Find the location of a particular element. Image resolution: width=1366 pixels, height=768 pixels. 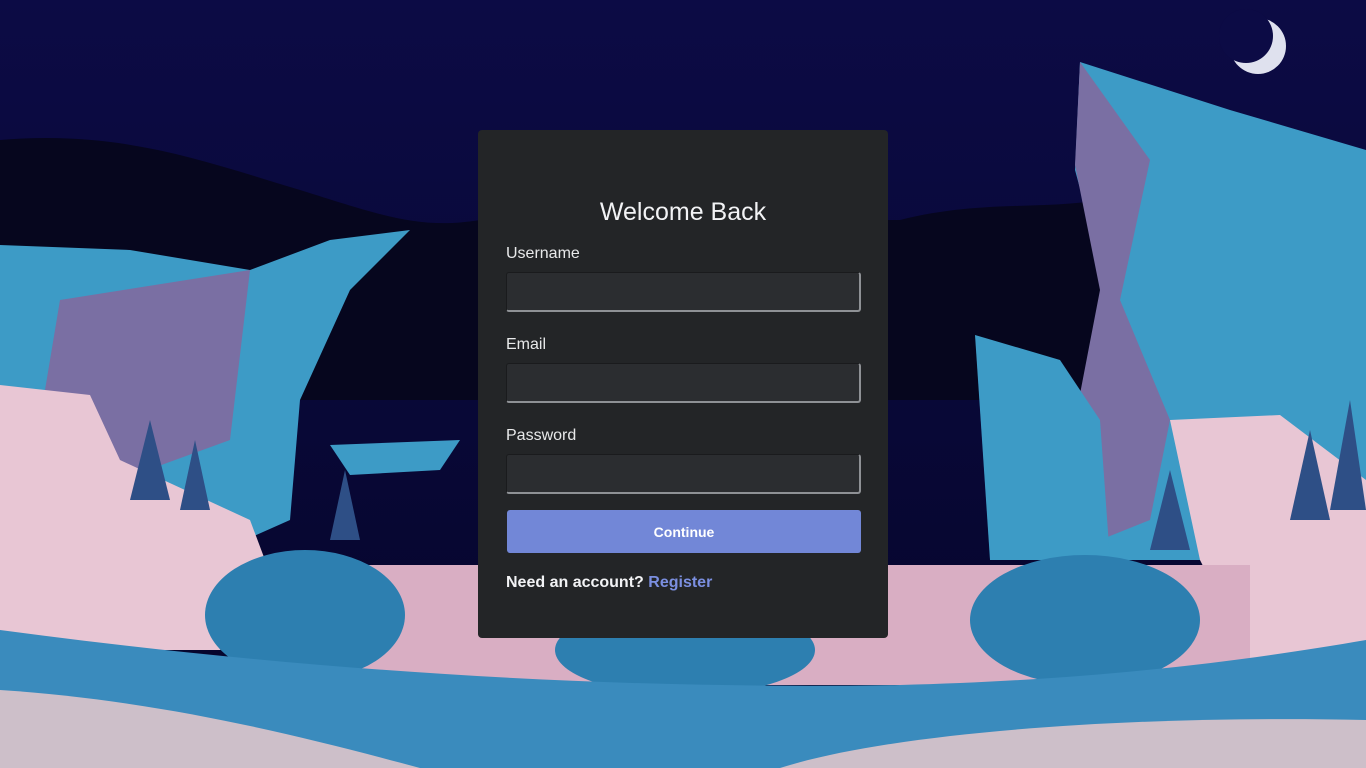

password-label: Password is located at coordinates (541, 435).